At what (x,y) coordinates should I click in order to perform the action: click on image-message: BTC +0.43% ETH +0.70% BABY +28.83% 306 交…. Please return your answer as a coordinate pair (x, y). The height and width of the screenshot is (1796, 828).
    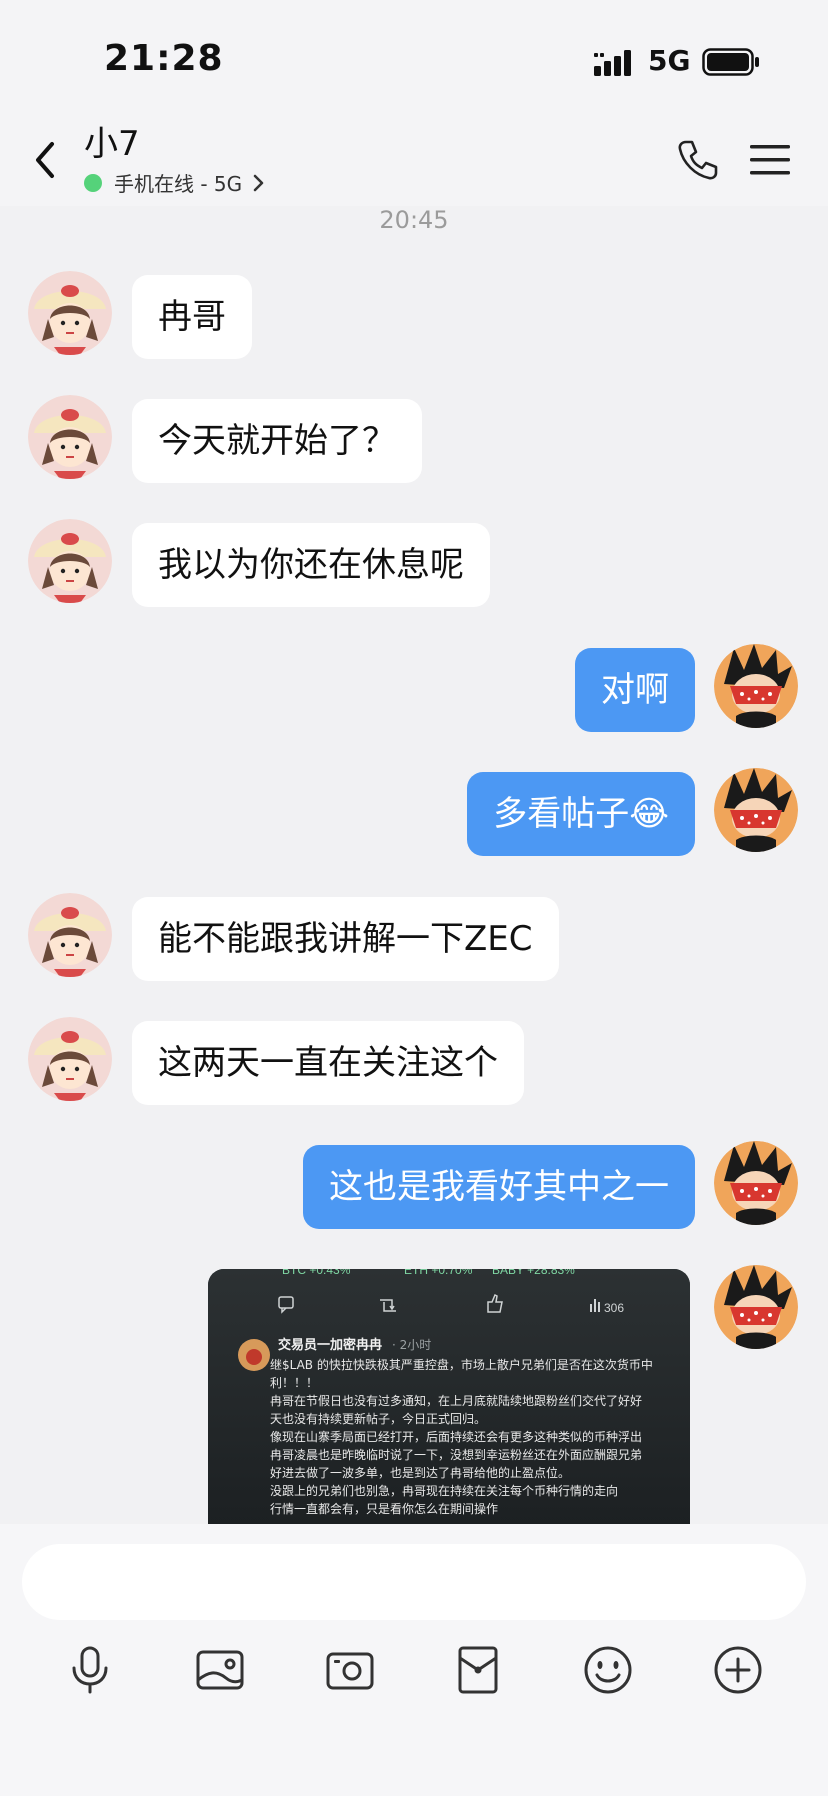
    Looking at the image, I should click on (449, 1396).